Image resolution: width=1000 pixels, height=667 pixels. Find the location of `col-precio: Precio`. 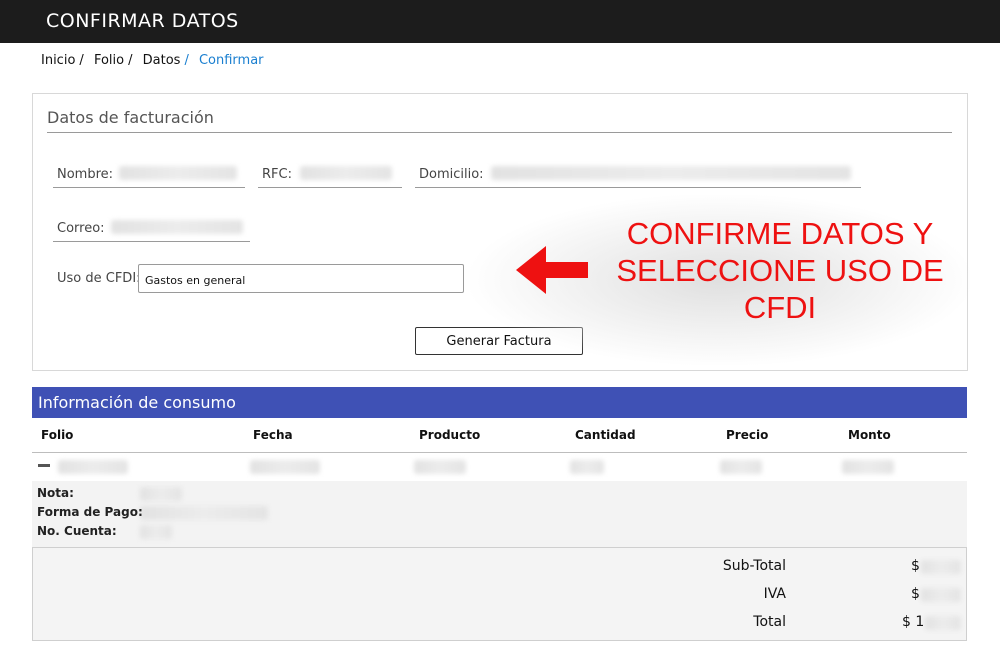

col-precio: Precio is located at coordinates (747, 435).